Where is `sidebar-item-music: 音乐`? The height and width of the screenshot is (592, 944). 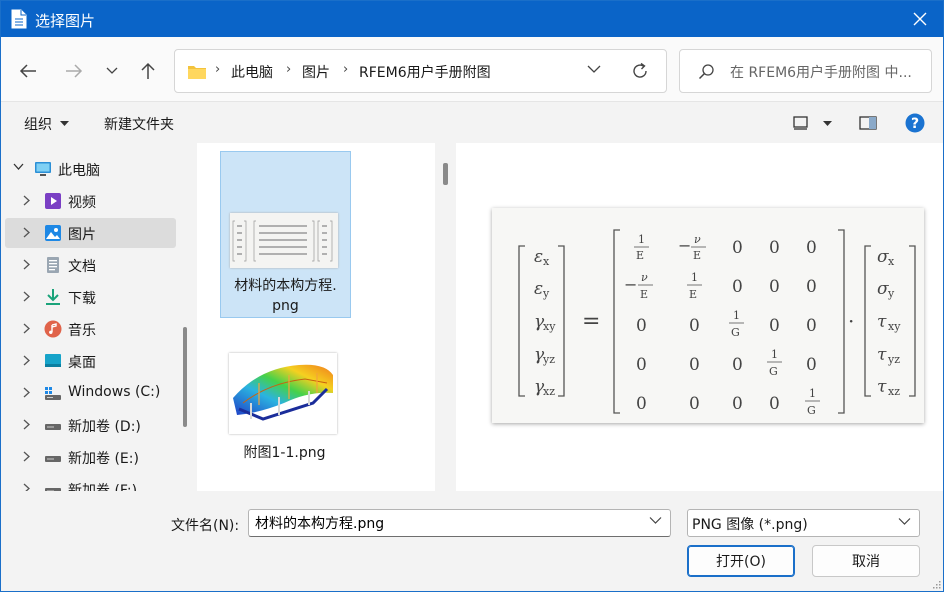
sidebar-item-music: 音乐 is located at coordinates (90, 329).